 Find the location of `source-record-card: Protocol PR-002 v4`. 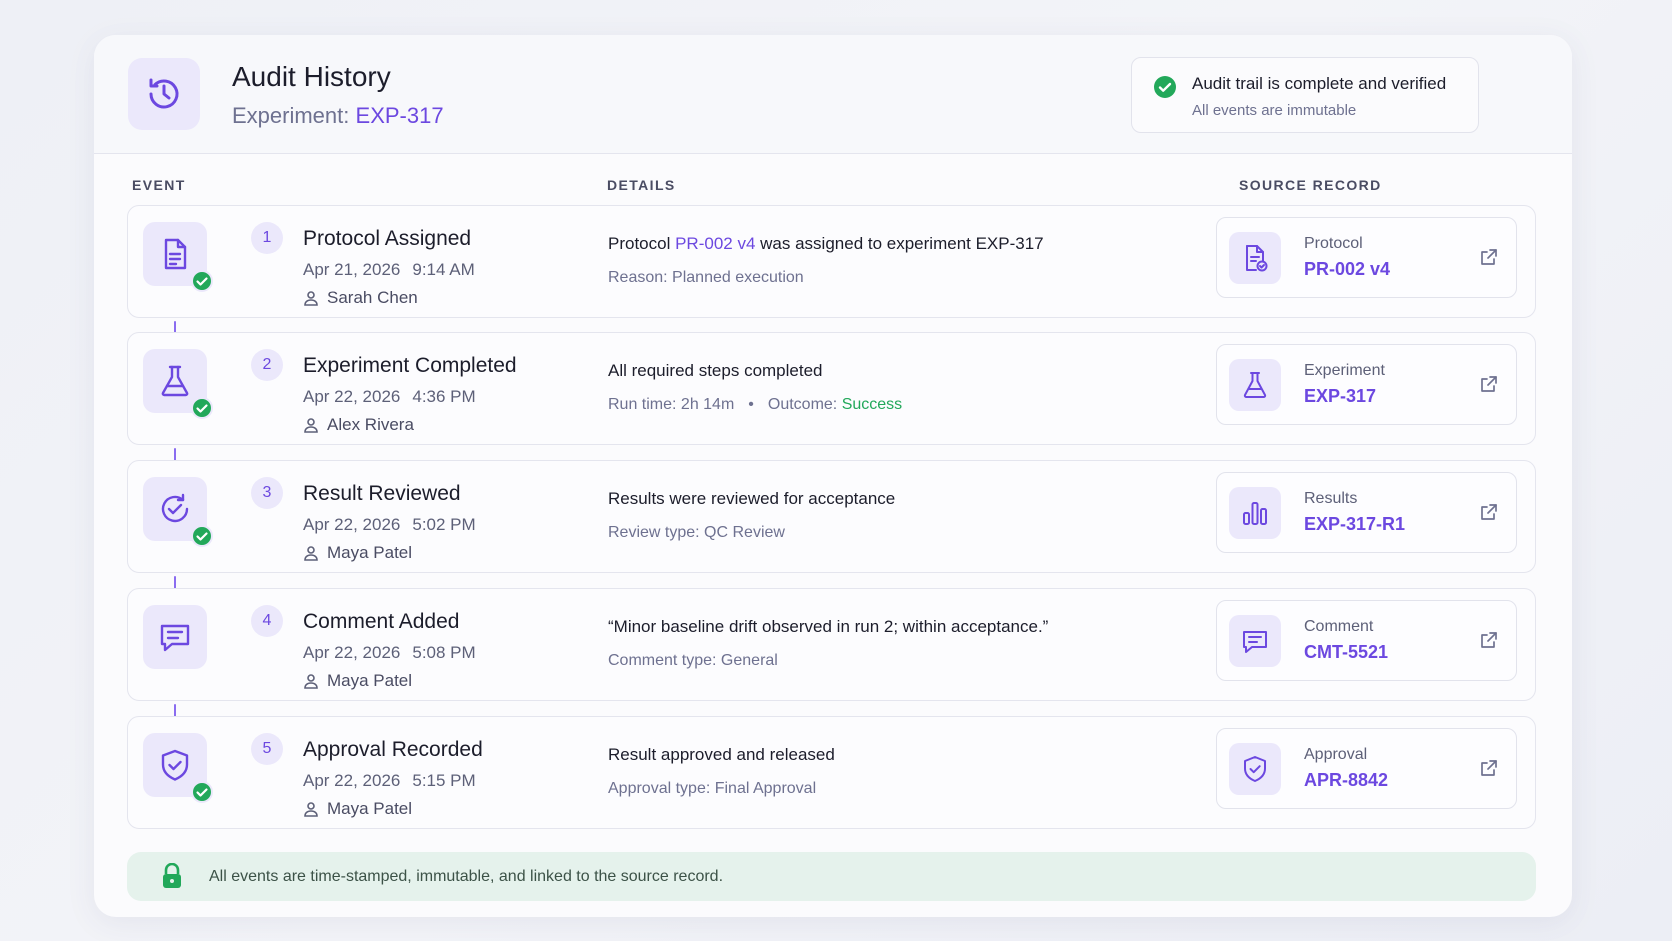

source-record-card: Protocol PR-002 v4 is located at coordinates (1366, 257).